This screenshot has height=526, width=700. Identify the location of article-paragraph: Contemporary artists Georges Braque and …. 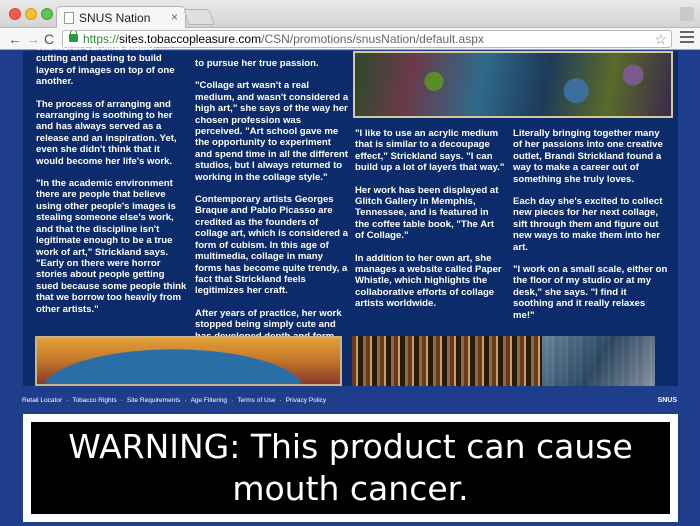
(272, 245).